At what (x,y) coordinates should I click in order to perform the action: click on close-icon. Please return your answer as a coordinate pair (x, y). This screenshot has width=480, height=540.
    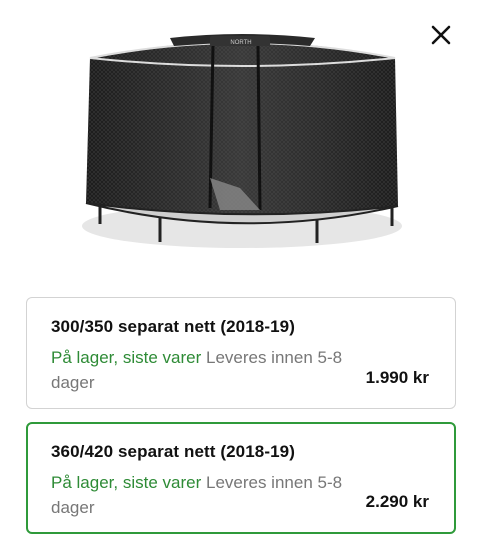
    Looking at the image, I should click on (441, 35).